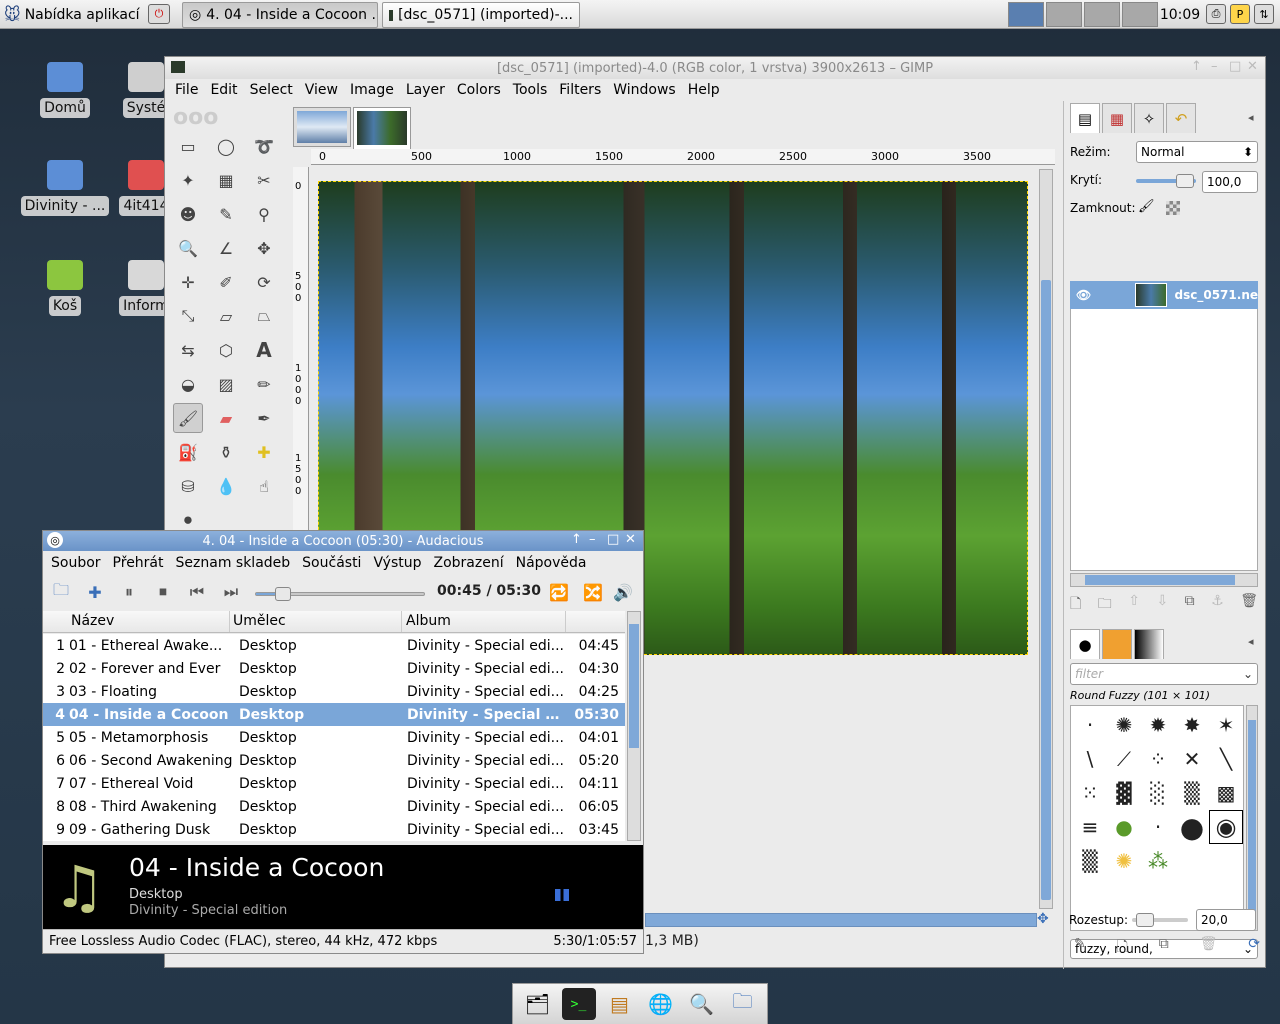 This screenshot has width=1280, height=1024. What do you see at coordinates (226, 180) in the screenshot?
I see `color-select-tool-icon: ▦` at bounding box center [226, 180].